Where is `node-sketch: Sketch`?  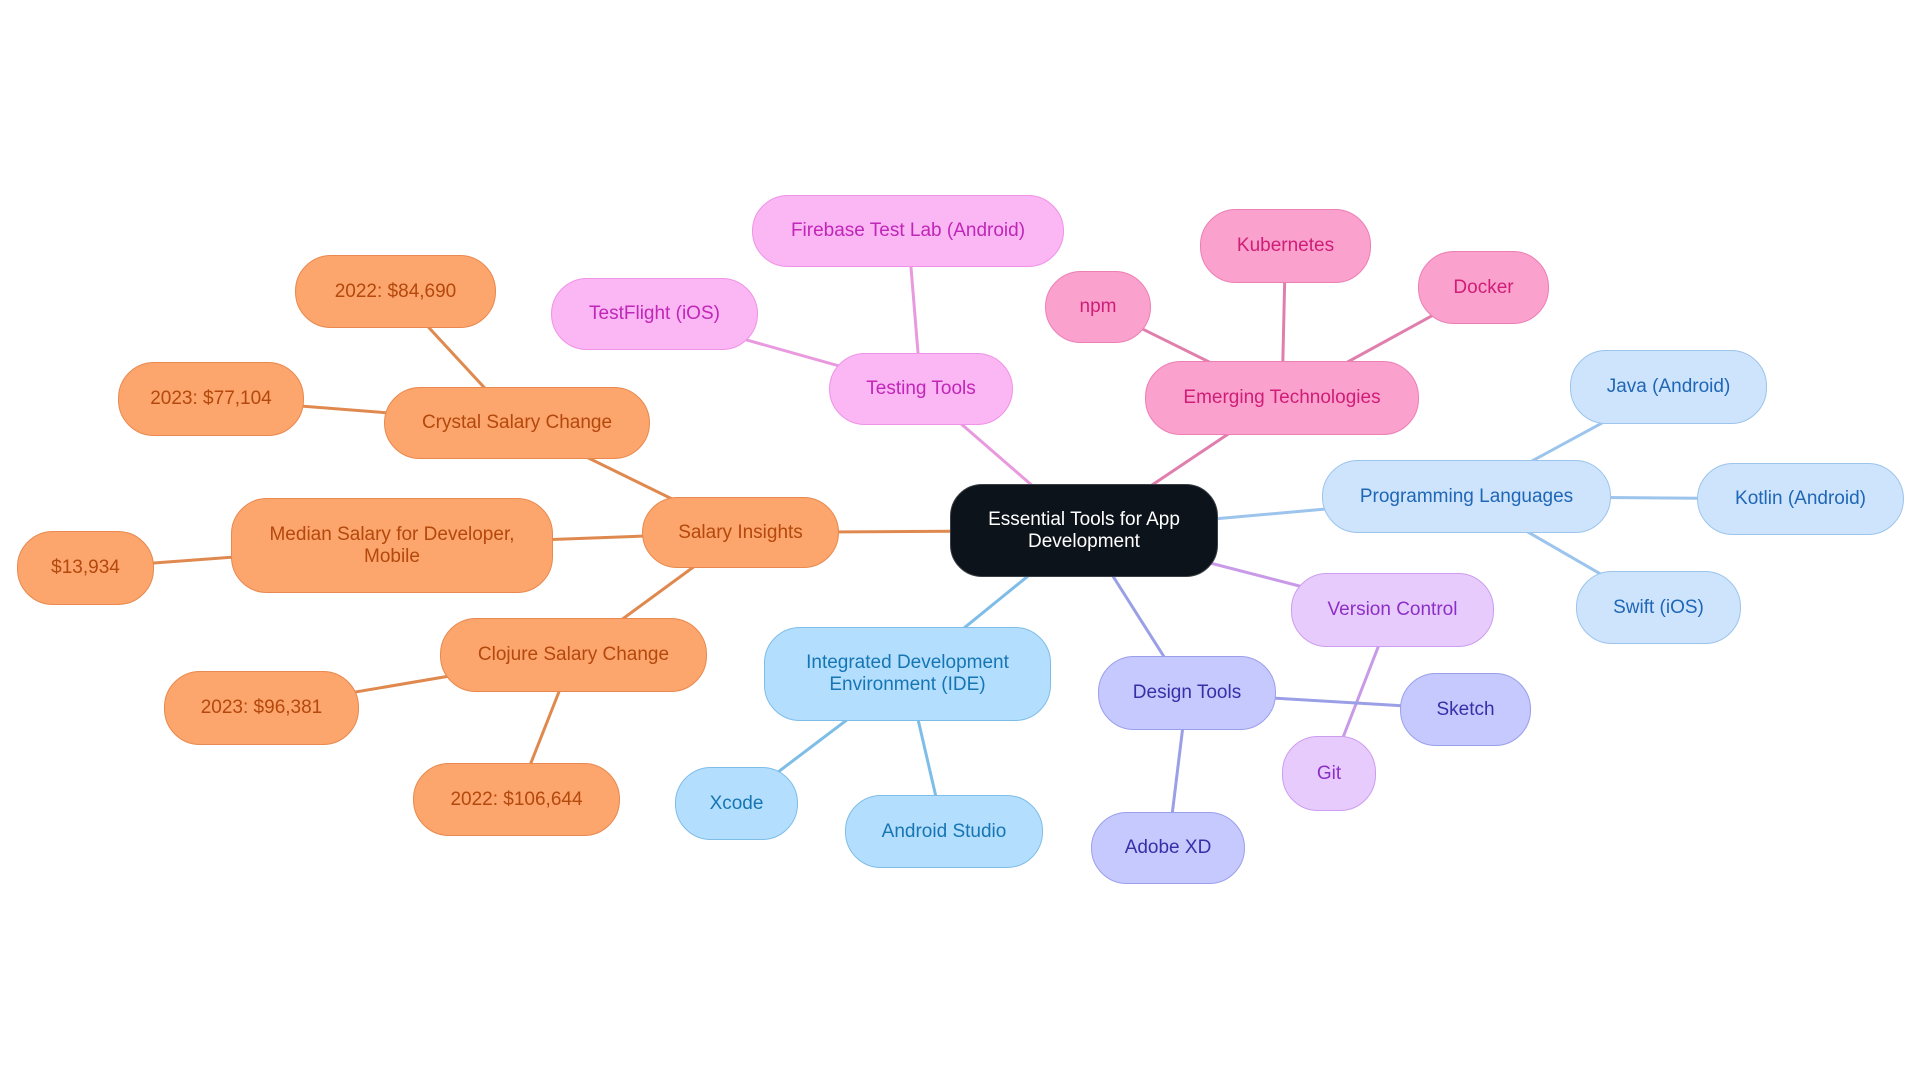 node-sketch: Sketch is located at coordinates (1465, 709).